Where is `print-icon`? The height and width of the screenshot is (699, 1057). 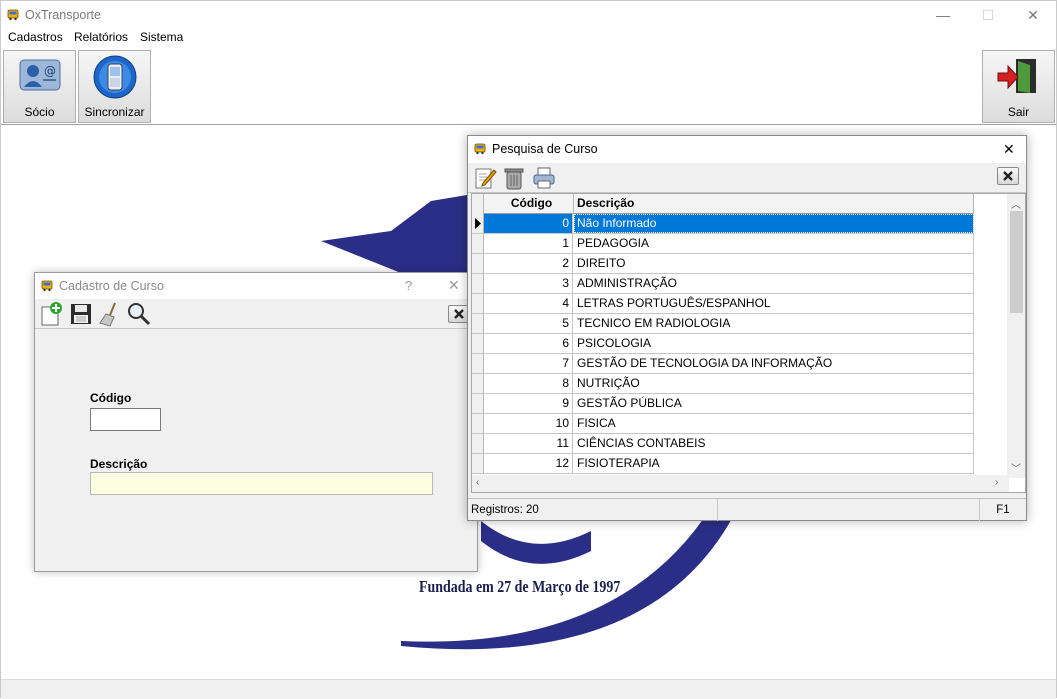
print-icon is located at coordinates (544, 178).